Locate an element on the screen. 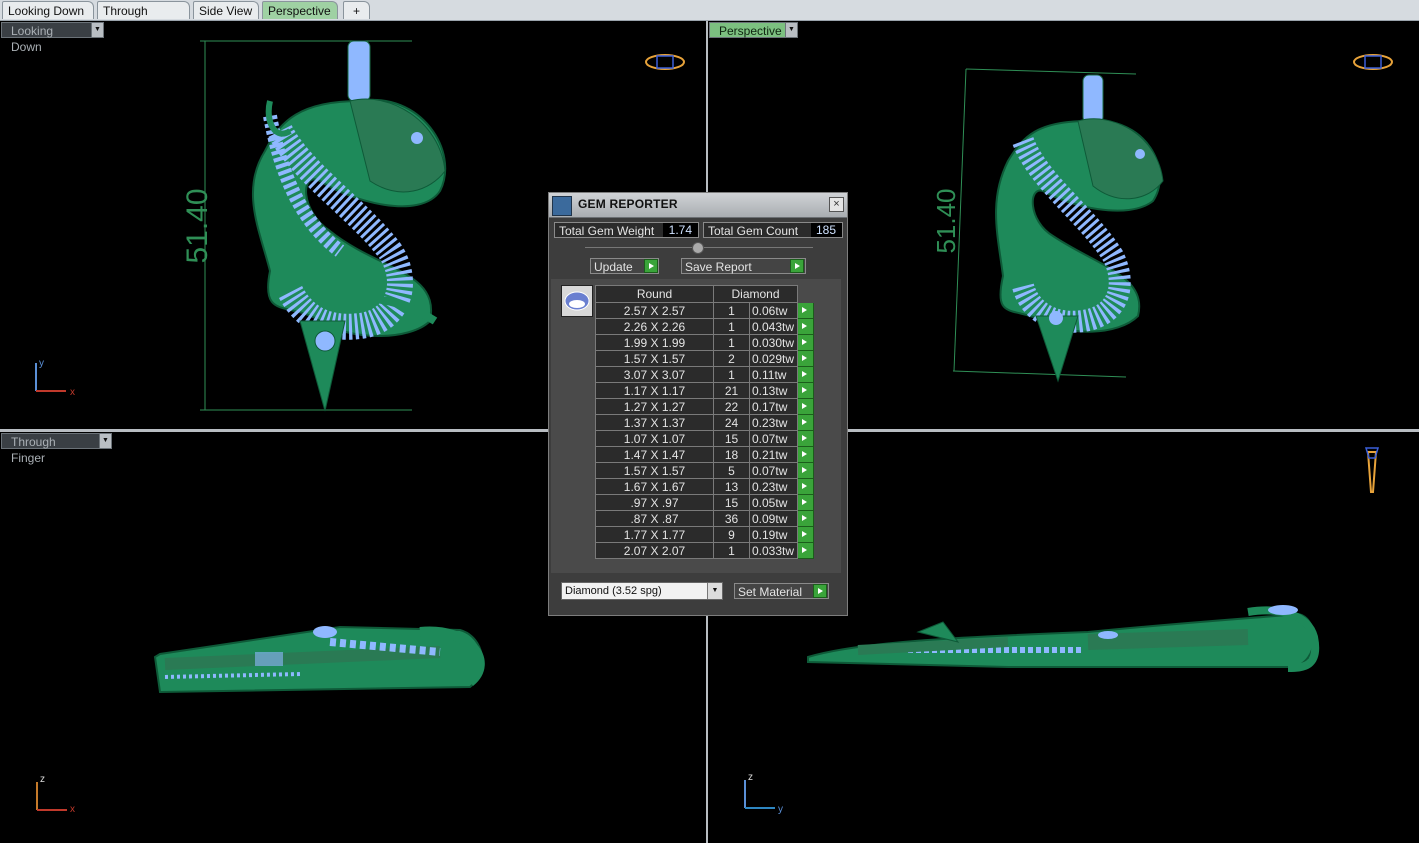  gem-count-cell: 2 is located at coordinates (731, 358).